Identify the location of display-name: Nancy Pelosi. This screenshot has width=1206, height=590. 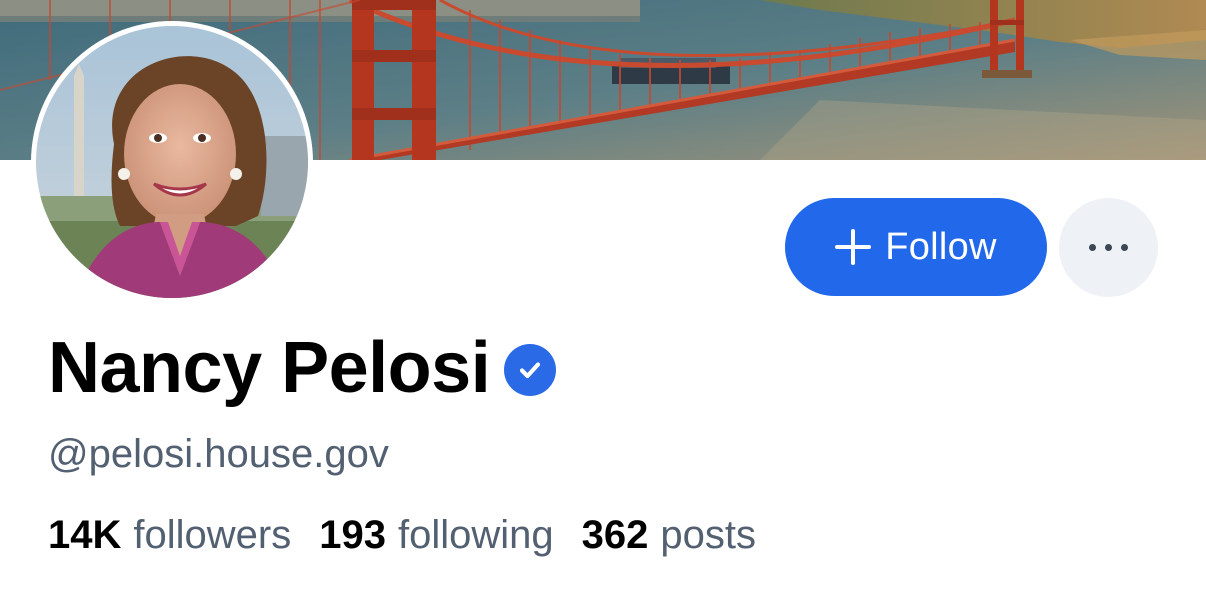
(269, 368).